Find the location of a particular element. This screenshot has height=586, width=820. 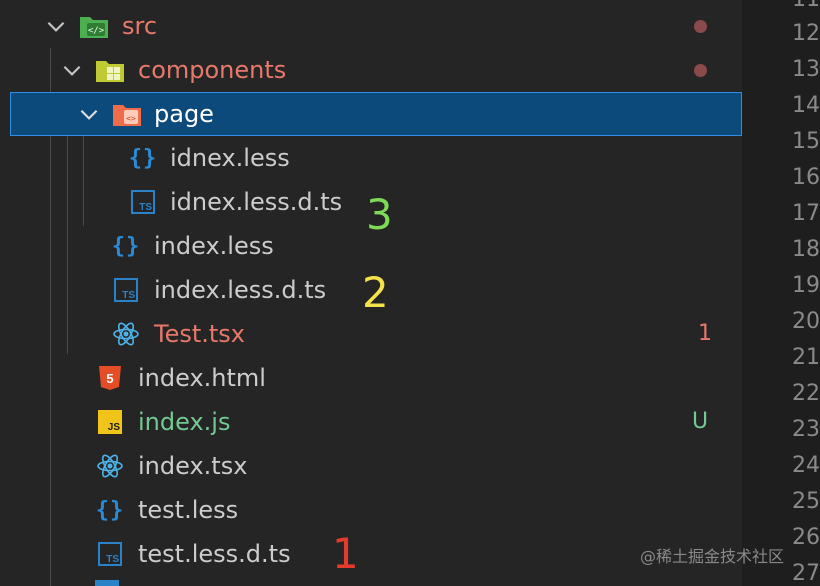

folder-src-icon: </> is located at coordinates (94, 26).